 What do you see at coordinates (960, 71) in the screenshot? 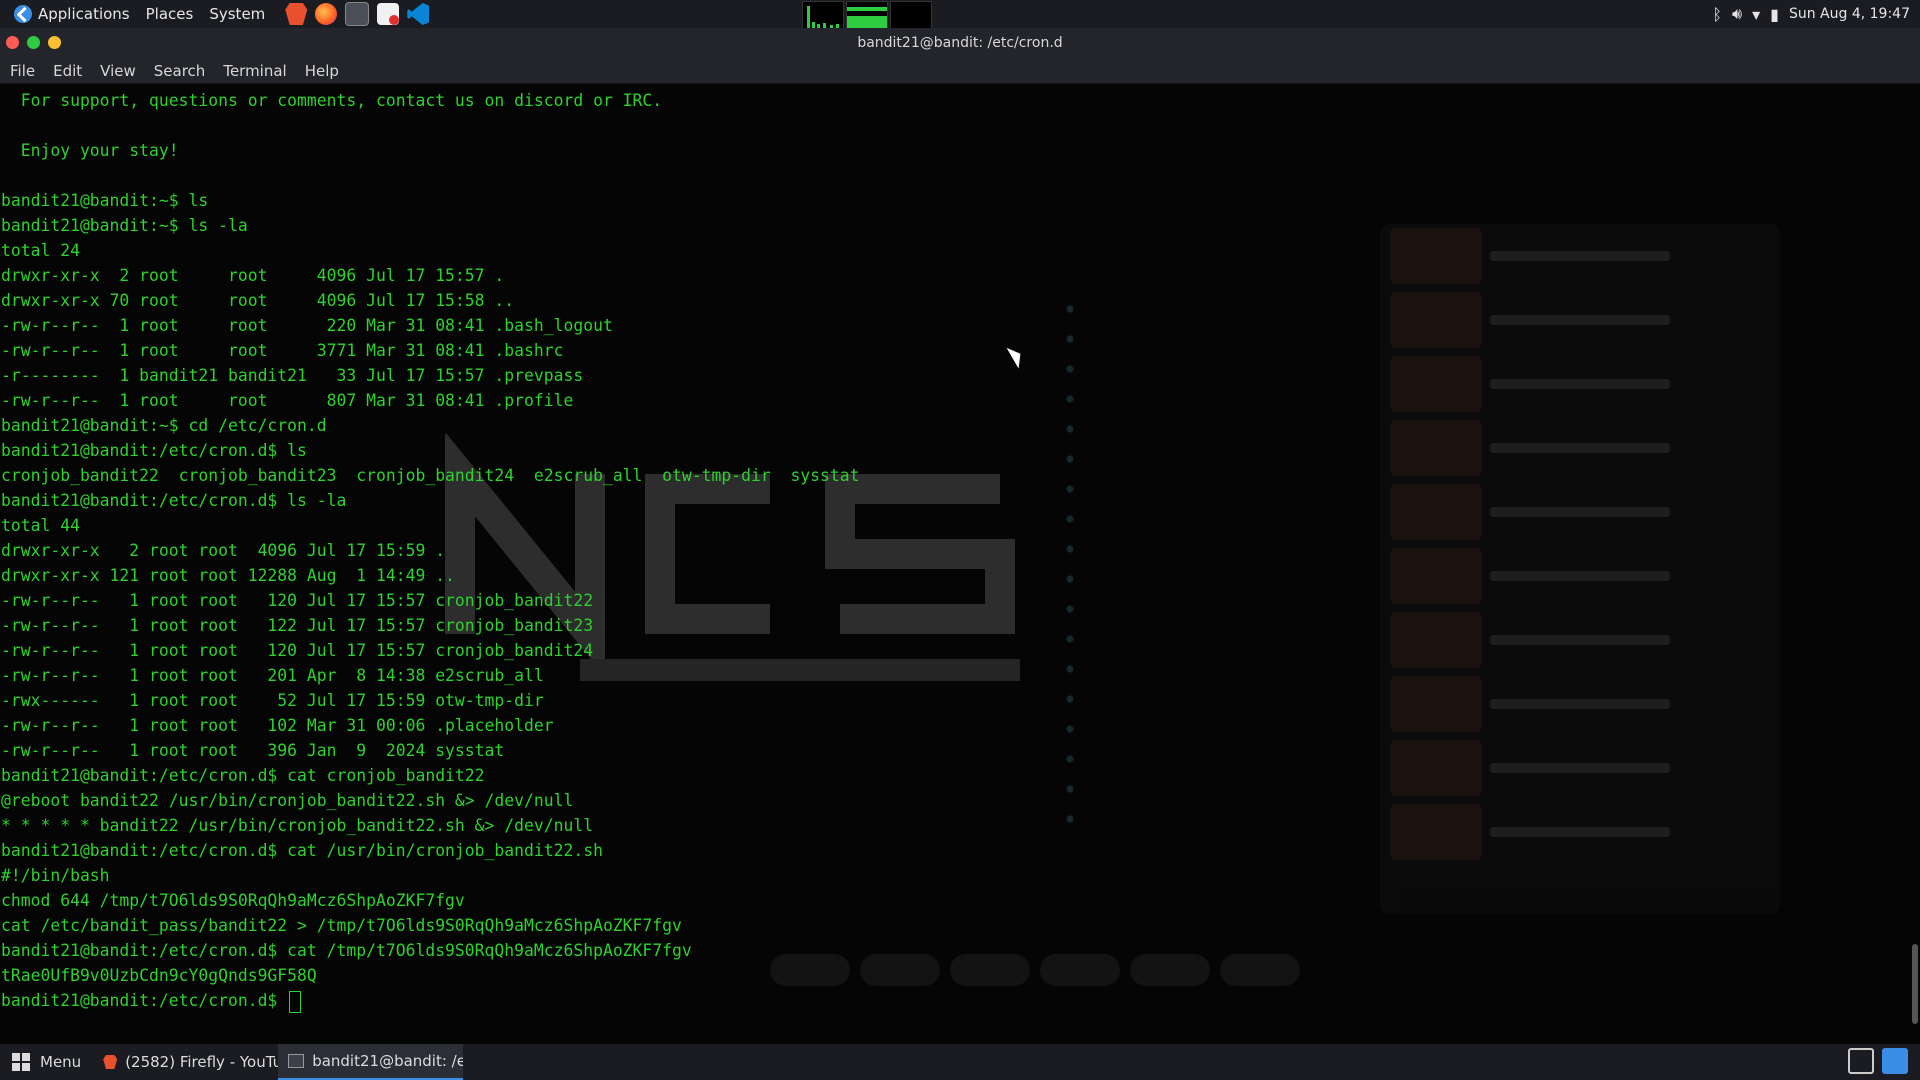
I see `terminal-menubar: File Edit View Search Terminal Help` at bounding box center [960, 71].